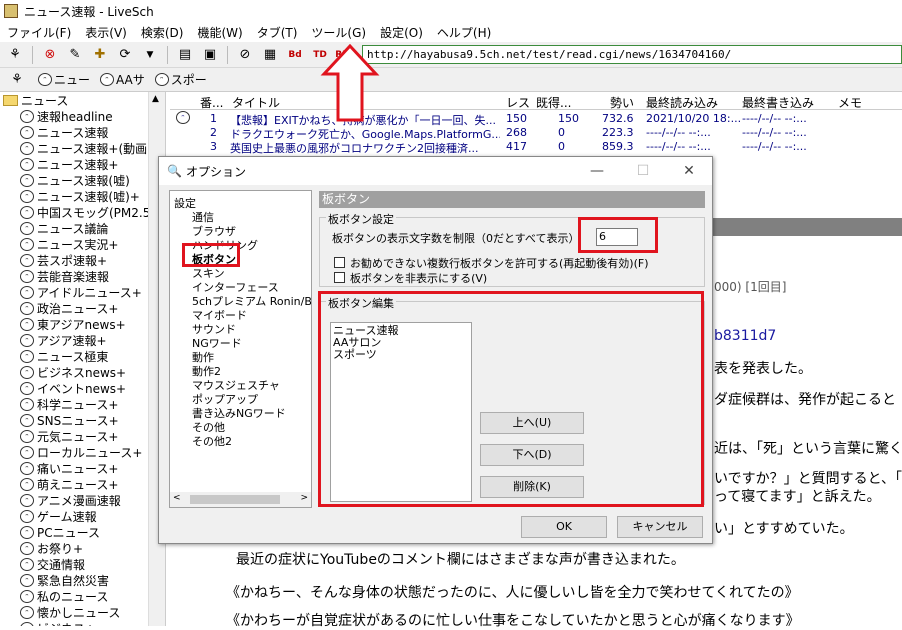 The width and height of the screenshot is (902, 630). What do you see at coordinates (82, 228) in the screenshot?
I see `tree-item: ᵔ ニュース議論` at bounding box center [82, 228].